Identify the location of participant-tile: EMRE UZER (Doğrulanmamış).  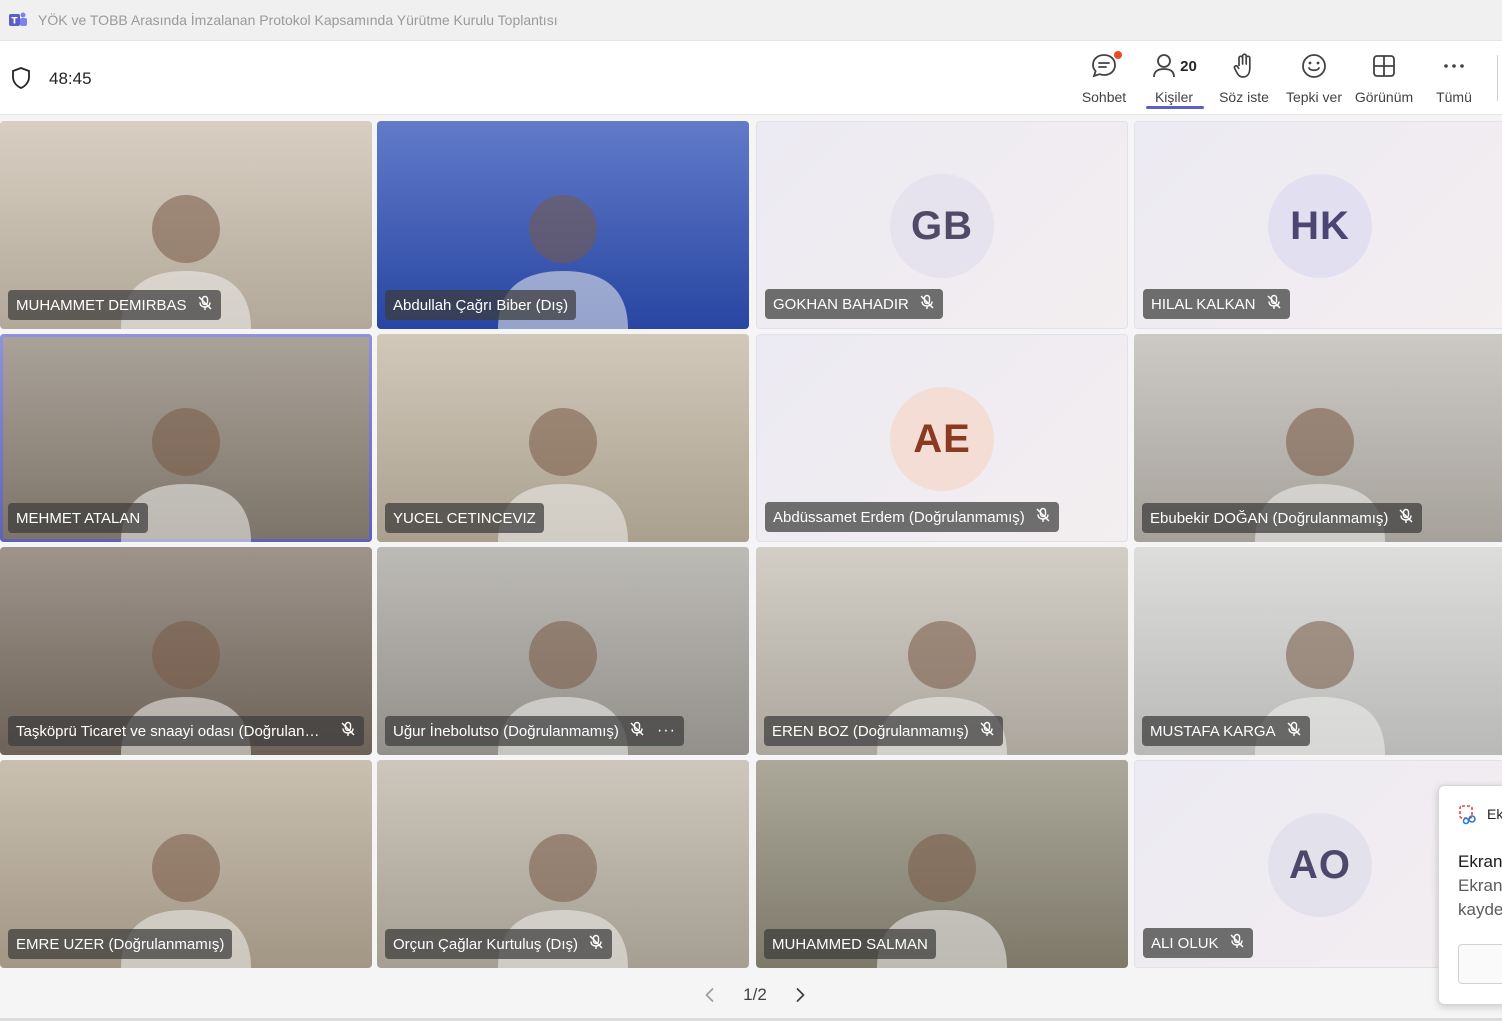
(186, 864).